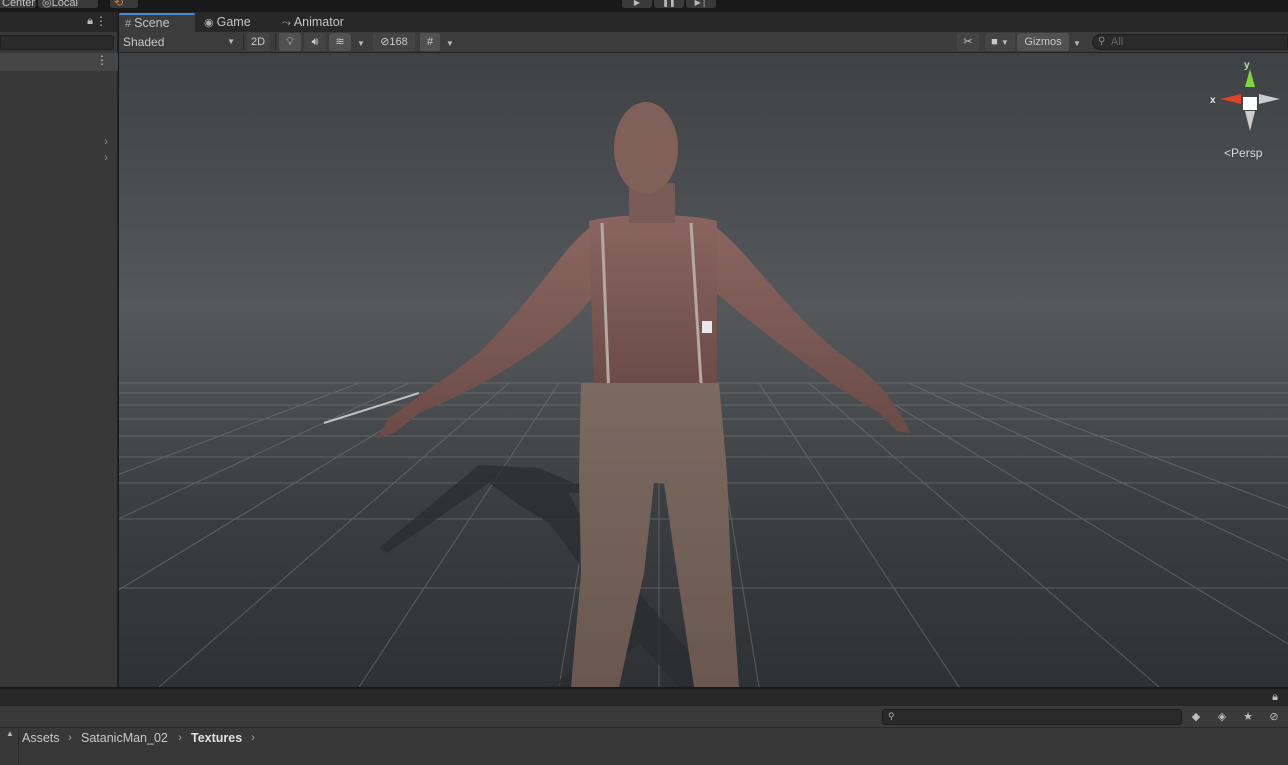 The width and height of the screenshot is (1288, 765). What do you see at coordinates (59, 349) in the screenshot?
I see `hierarchy-panel: 🔒︎ ⋮ ⋮ › ›` at bounding box center [59, 349].